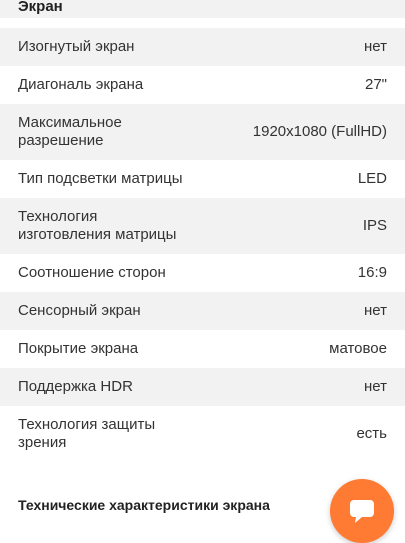 The height and width of the screenshot is (543, 405). Describe the element at coordinates (371, 433) in the screenshot. I see `spec-value: есть` at that location.